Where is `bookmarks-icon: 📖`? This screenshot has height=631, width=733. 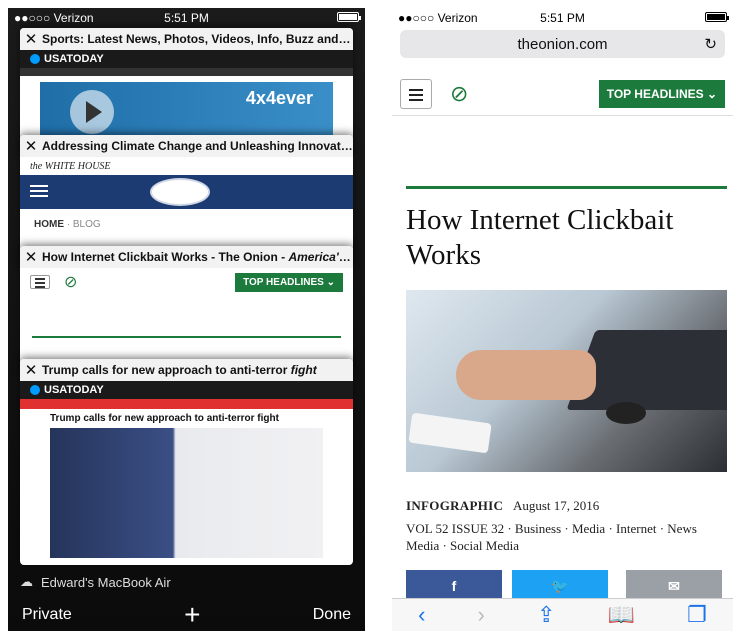
bookmarks-icon: 📖 is located at coordinates (621, 615).